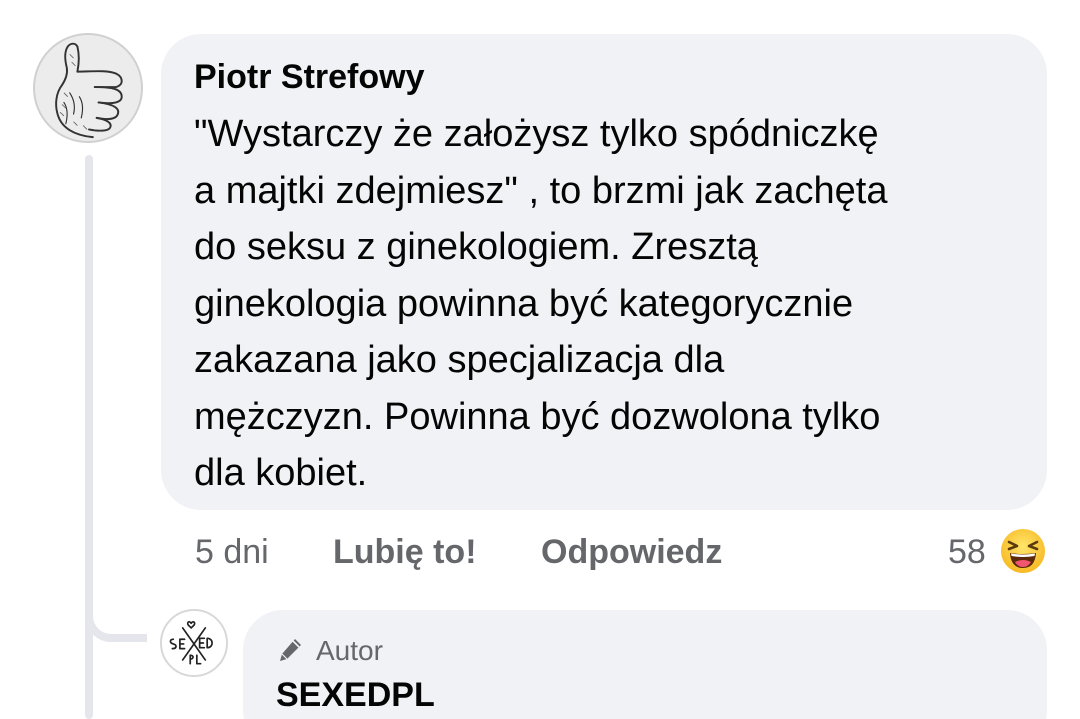  I want to click on comment-text-line: do seksu z ginekologiem. Zresztą, so click(476, 247).